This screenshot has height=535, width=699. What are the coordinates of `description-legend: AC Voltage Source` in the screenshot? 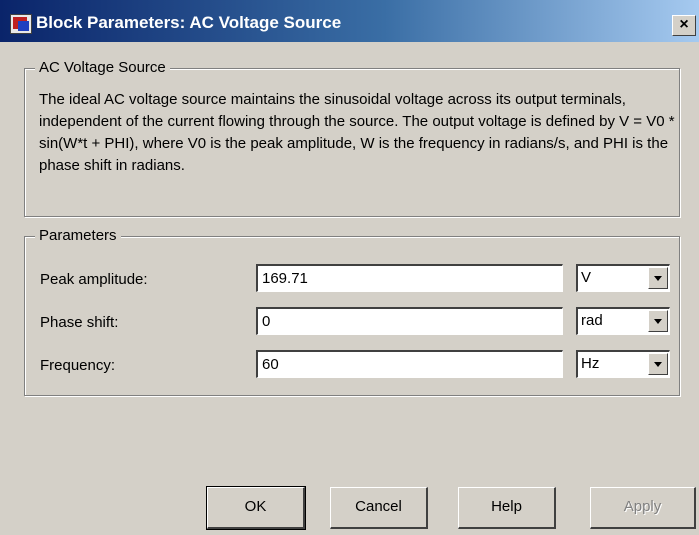 It's located at (102, 67).